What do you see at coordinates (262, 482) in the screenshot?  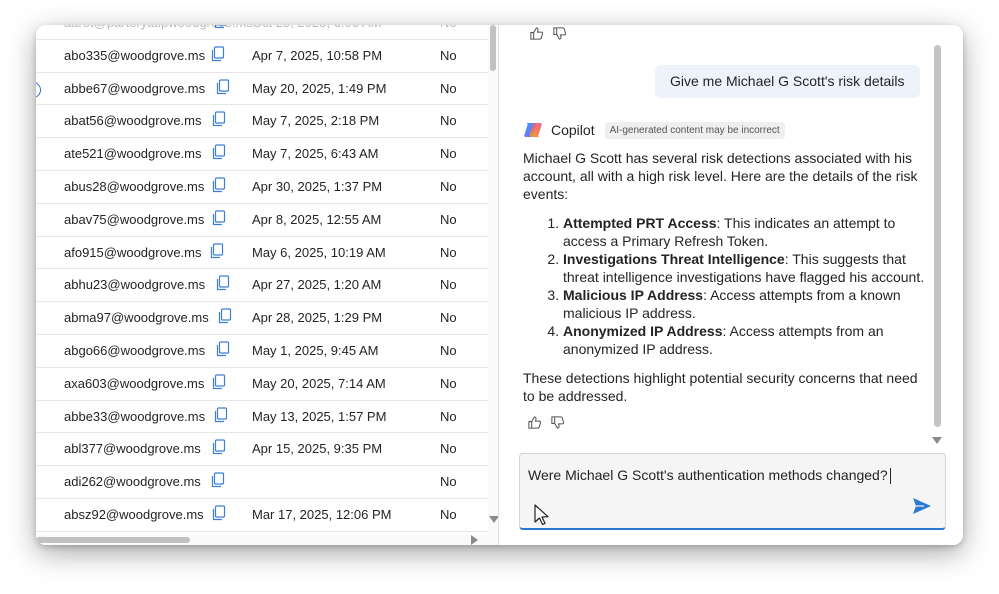 I see `table-row: adi262@woodgrove.ms No` at bounding box center [262, 482].